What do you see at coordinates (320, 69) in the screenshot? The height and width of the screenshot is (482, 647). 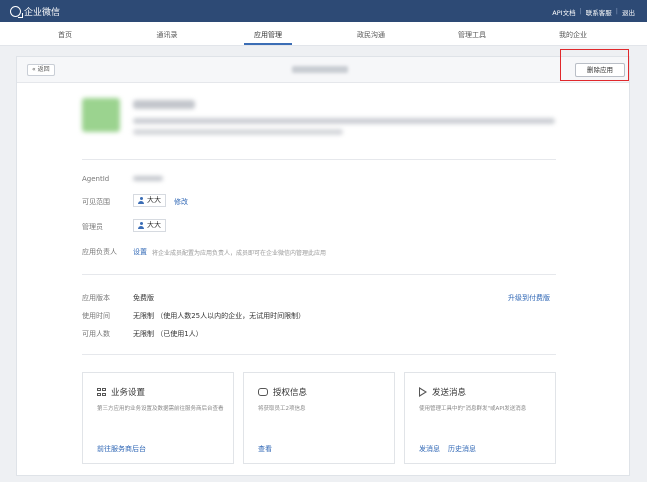 I see `app-title-redacted` at bounding box center [320, 69].